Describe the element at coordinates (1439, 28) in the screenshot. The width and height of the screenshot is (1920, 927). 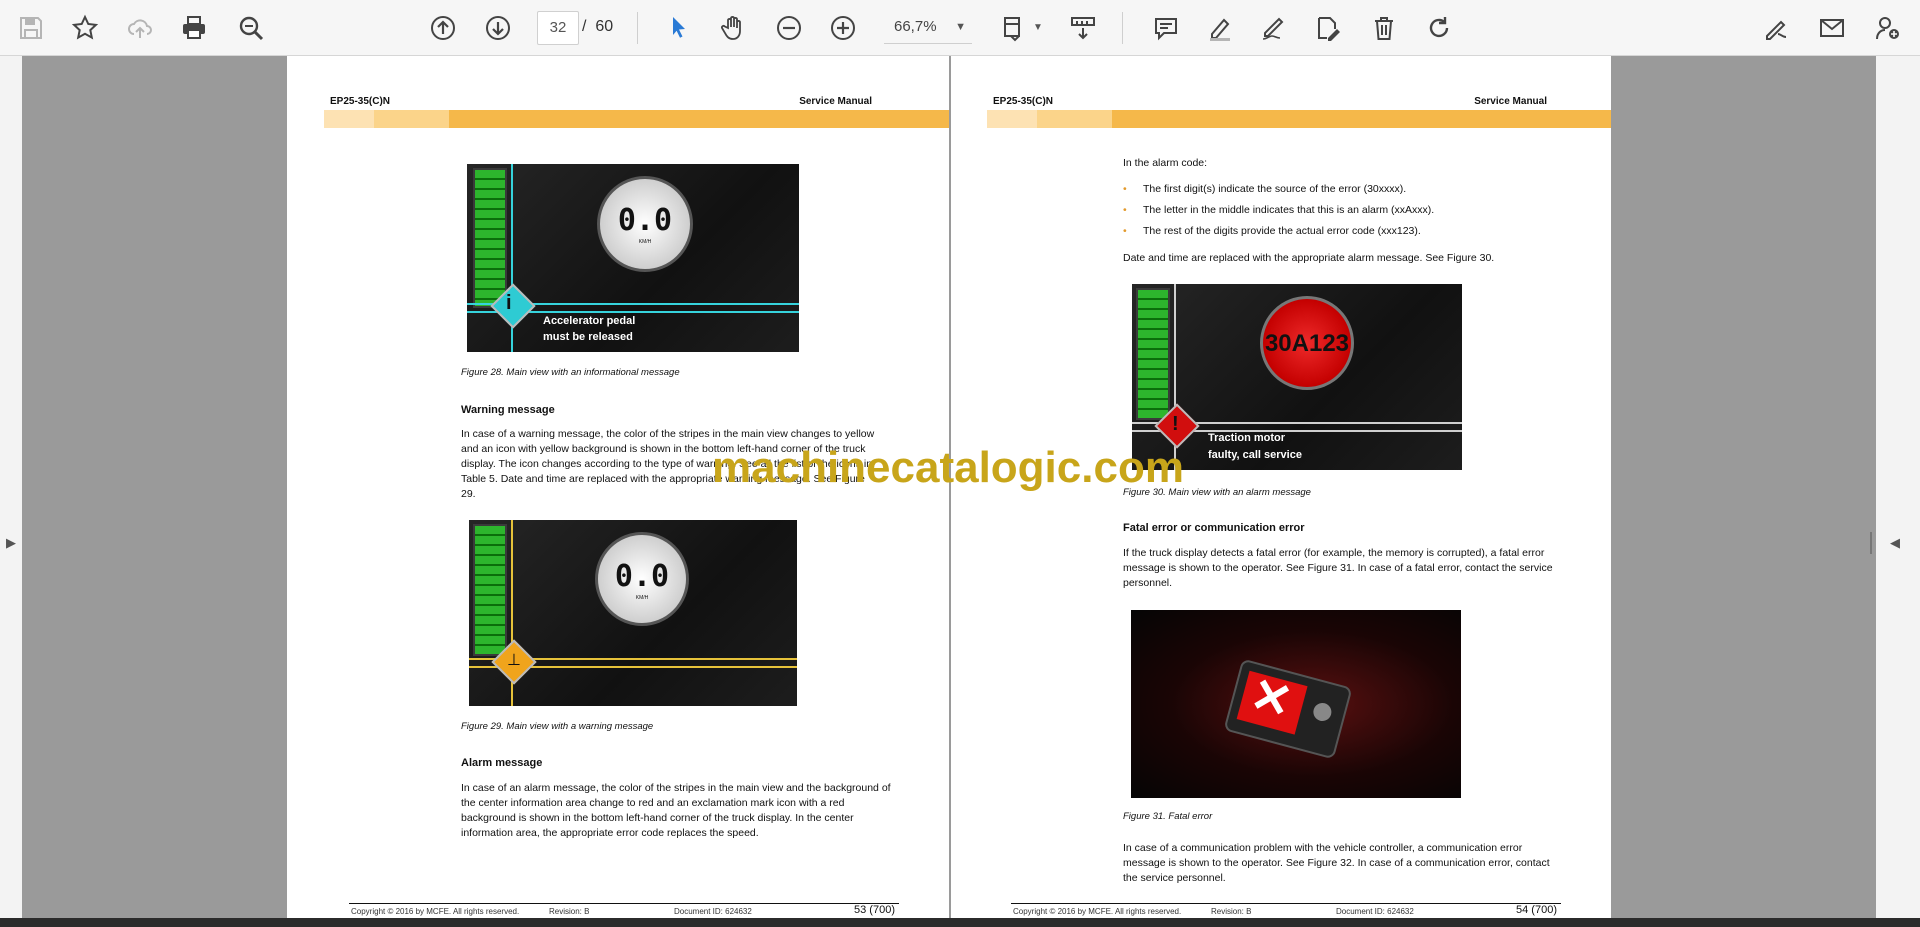
I see `redo-icon` at that location.